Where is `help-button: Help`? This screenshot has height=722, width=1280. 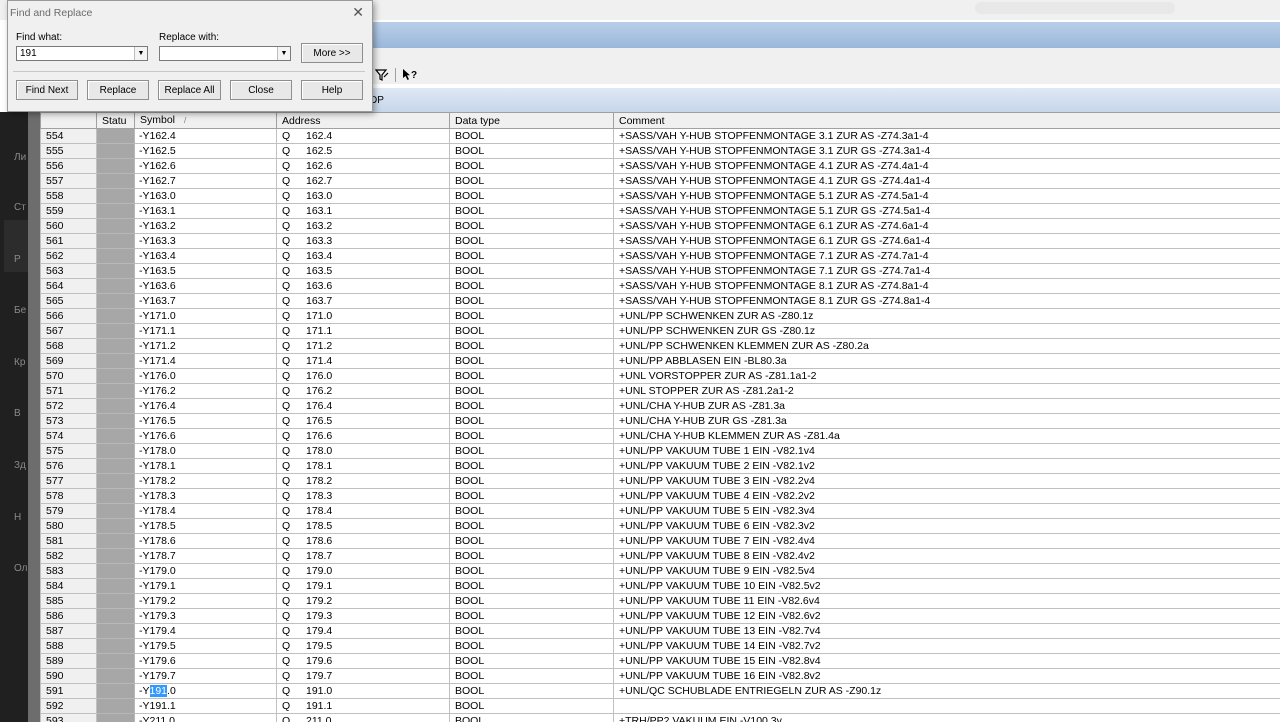
help-button: Help is located at coordinates (332, 90).